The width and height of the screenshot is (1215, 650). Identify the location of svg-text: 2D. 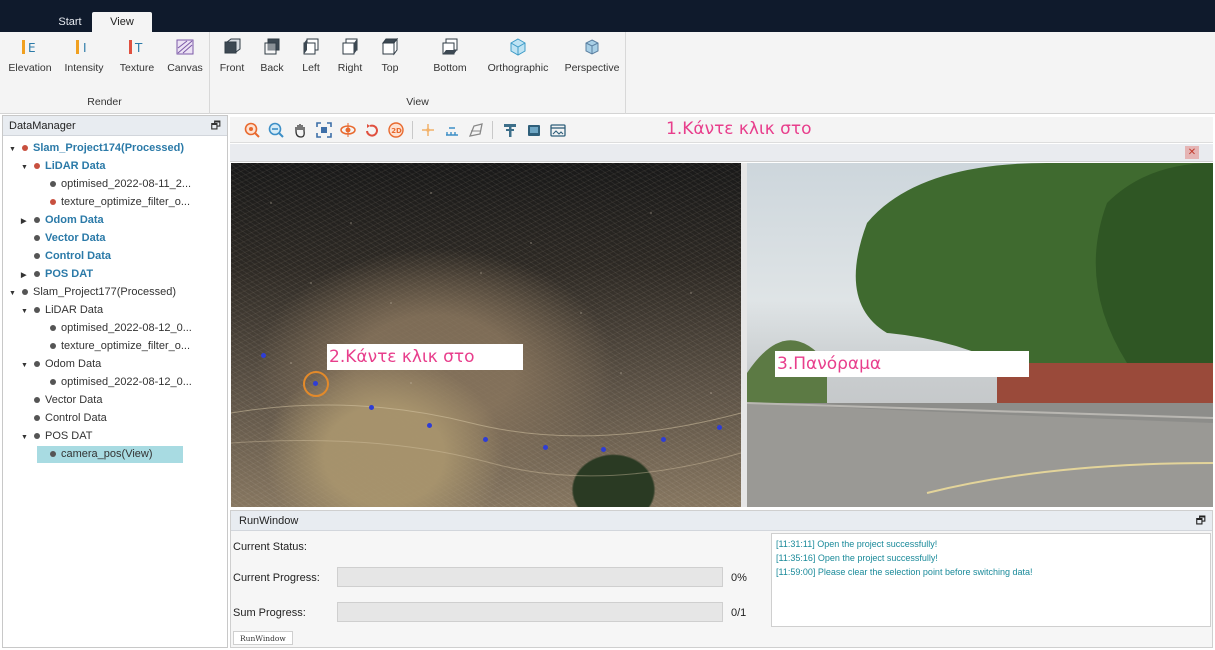
(396, 131).